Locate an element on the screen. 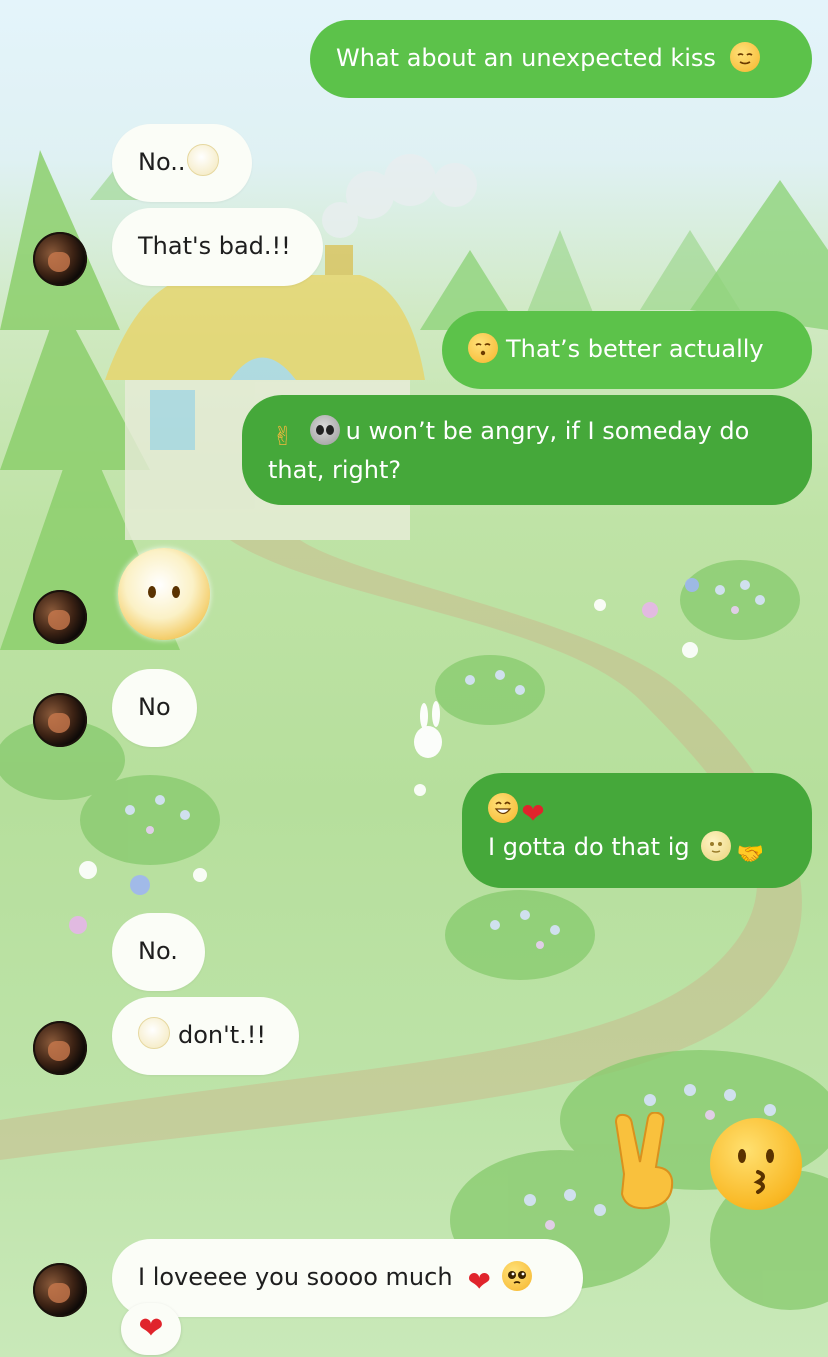  message-text: don't.!! is located at coordinates (222, 1035).